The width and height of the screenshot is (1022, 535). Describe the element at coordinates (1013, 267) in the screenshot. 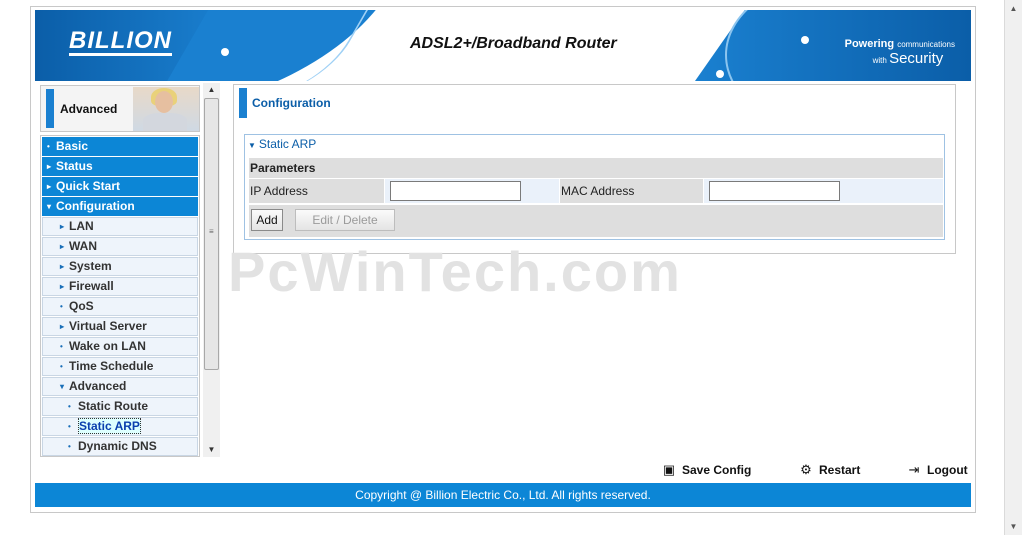

I see `window-scrollbar: ▲ ▼` at that location.